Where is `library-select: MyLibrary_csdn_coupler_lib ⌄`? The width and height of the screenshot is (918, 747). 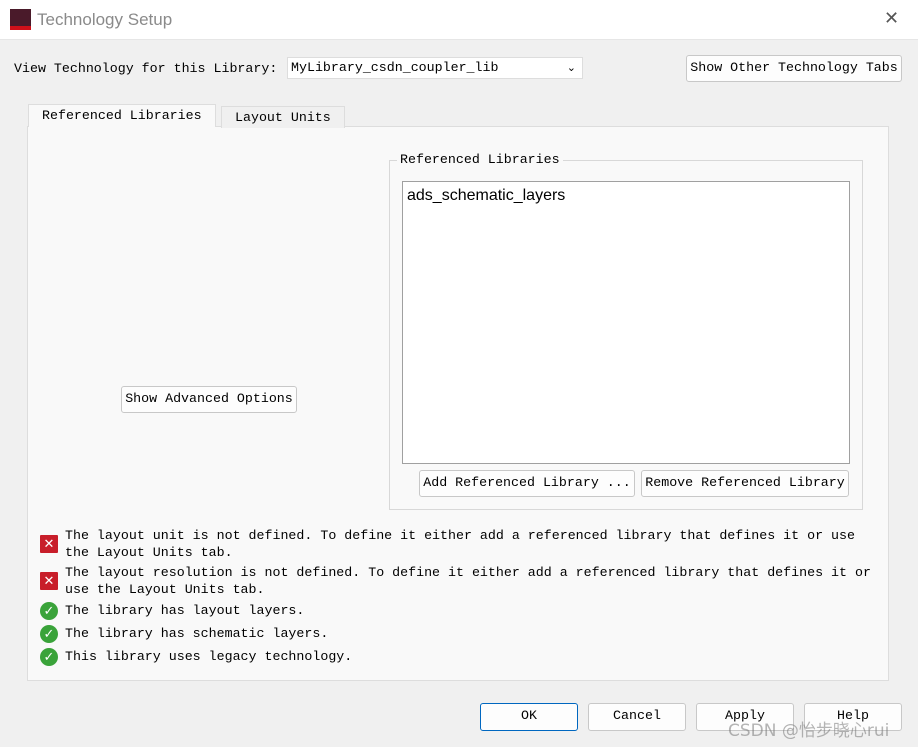
library-select: MyLibrary_csdn_coupler_lib ⌄ is located at coordinates (435, 68).